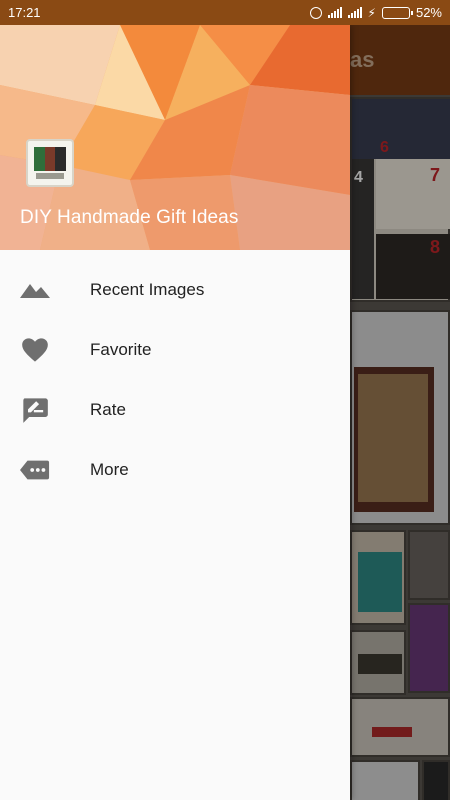  I want to click on status-bar: 17:21 ⚡ 52%, so click(225, 12).